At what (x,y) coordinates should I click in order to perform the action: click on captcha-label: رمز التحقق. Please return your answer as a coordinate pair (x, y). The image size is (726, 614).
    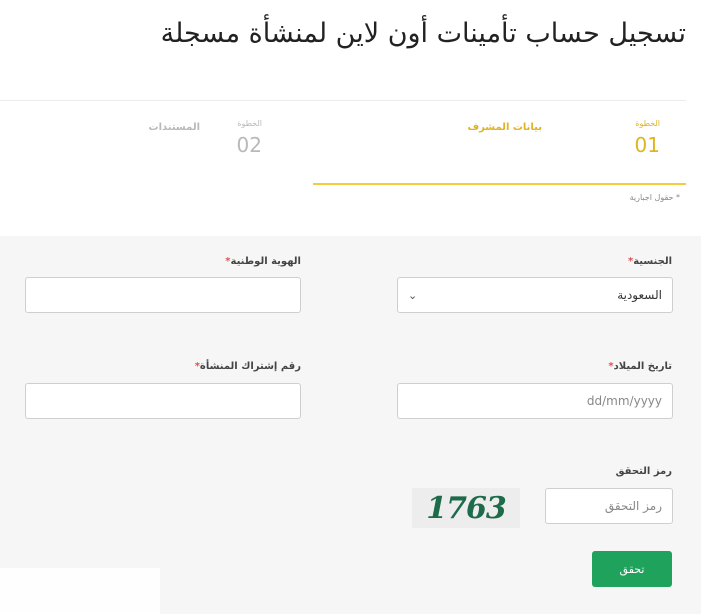
    Looking at the image, I should click on (643, 471).